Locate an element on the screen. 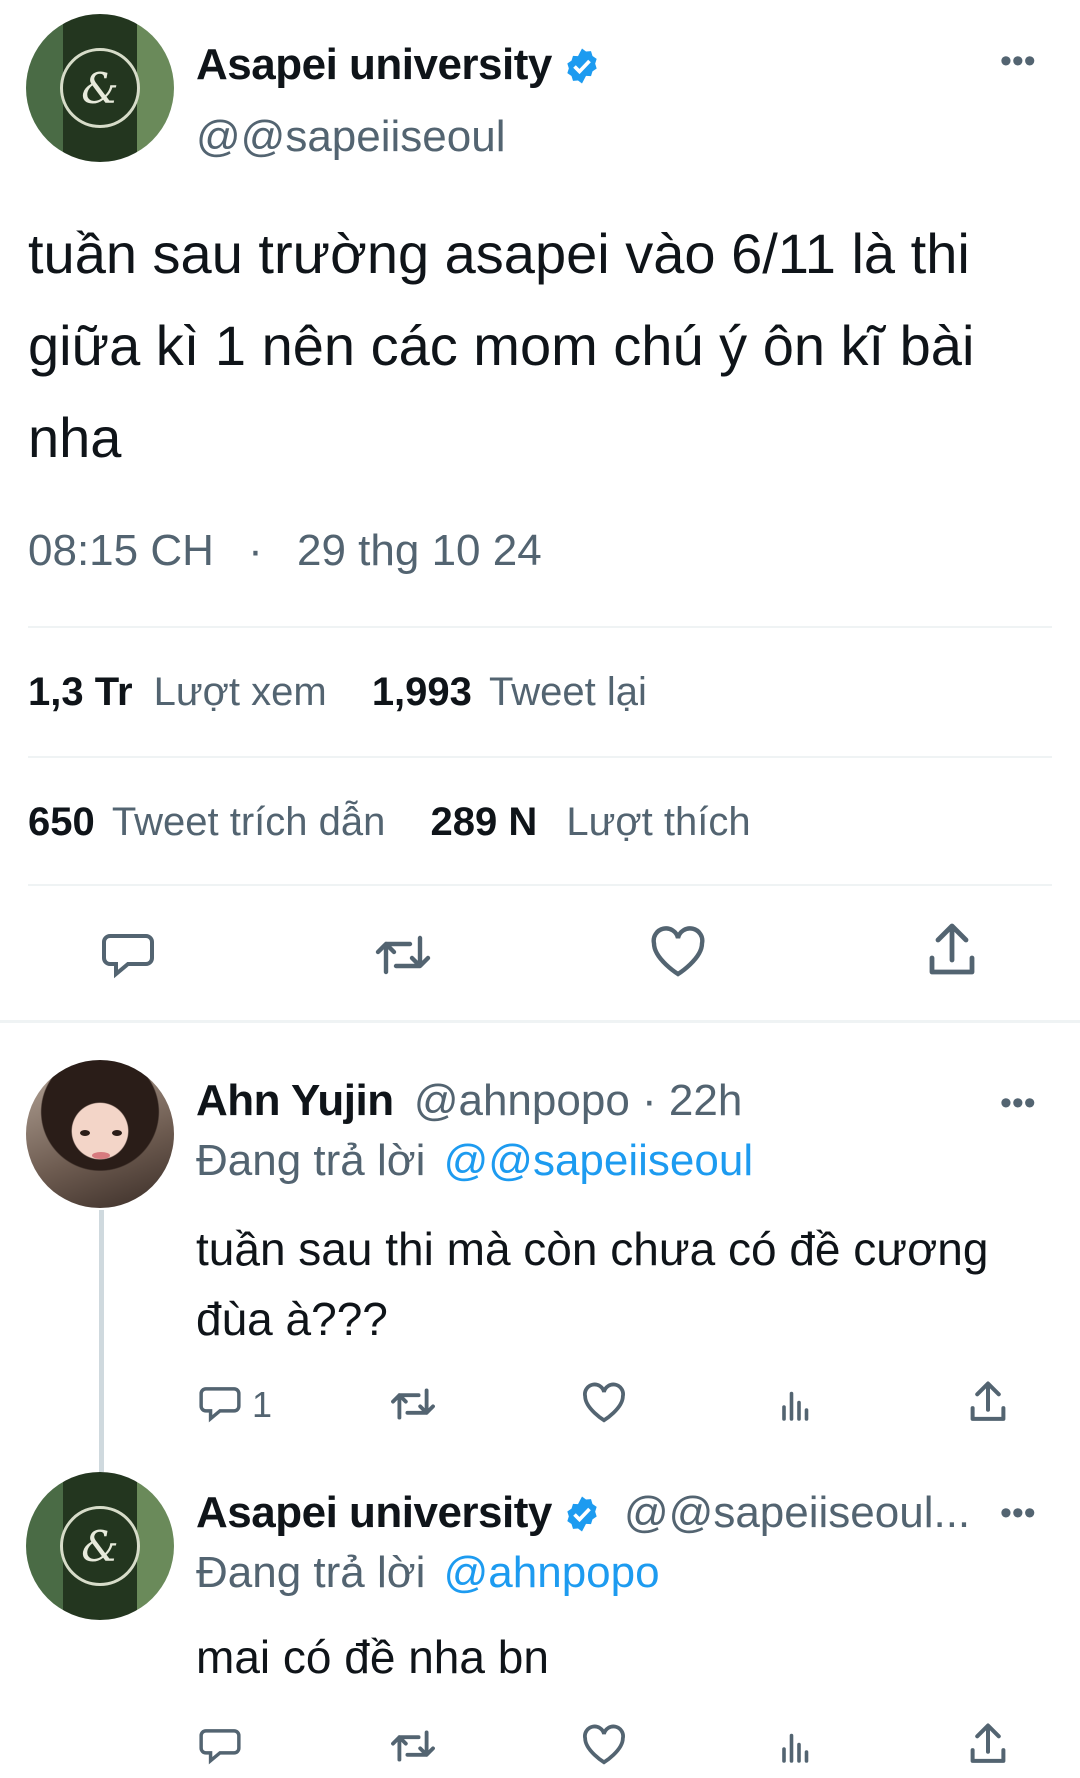 The height and width of the screenshot is (1778, 1080). replying-to-link: @ahnpopo is located at coordinates (552, 1572).